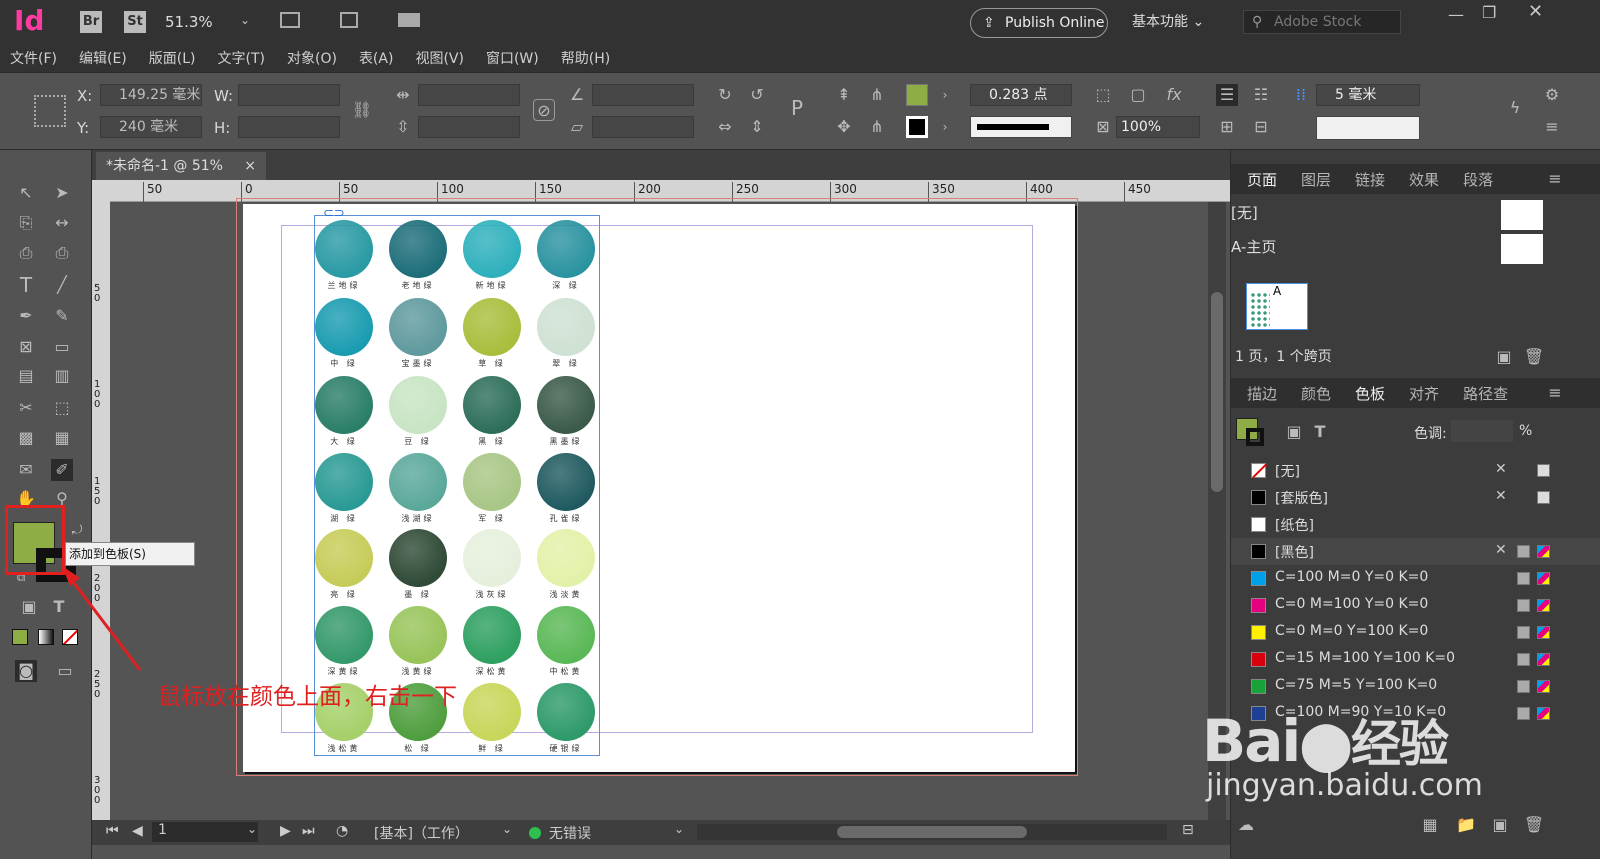  Describe the element at coordinates (1326, 745) in the screenshot. I see `paw-icon: ⬤` at that location.